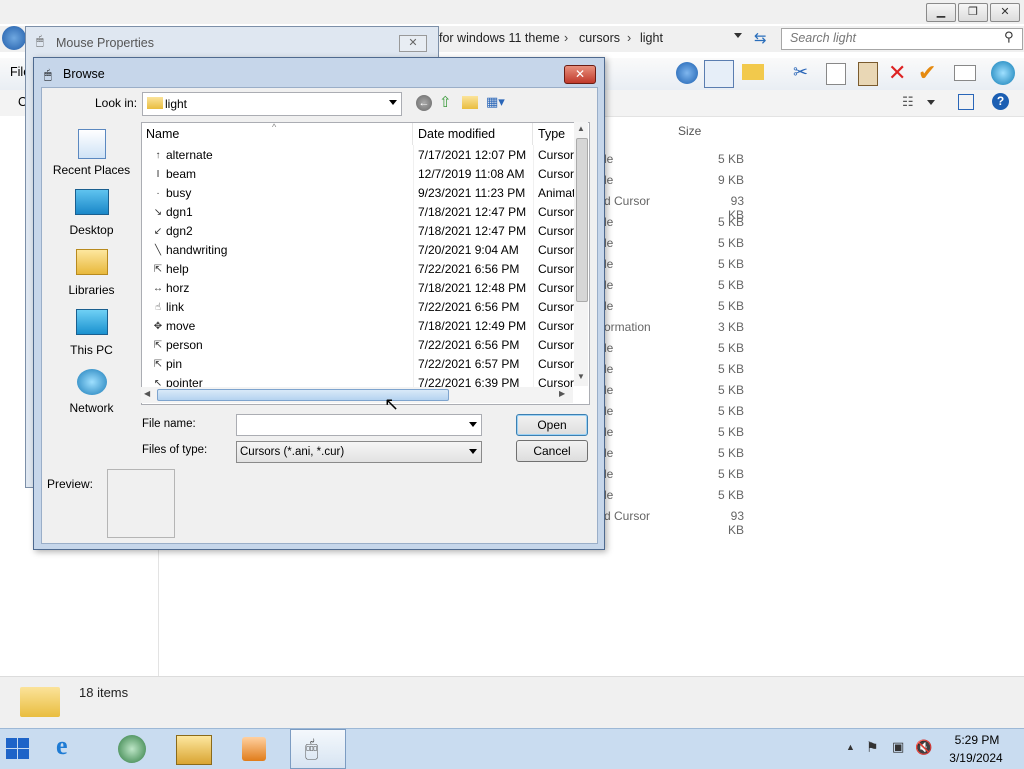 The width and height of the screenshot is (1024, 769). What do you see at coordinates (132, 749) in the screenshot?
I see `taskbar-media` at bounding box center [132, 749].